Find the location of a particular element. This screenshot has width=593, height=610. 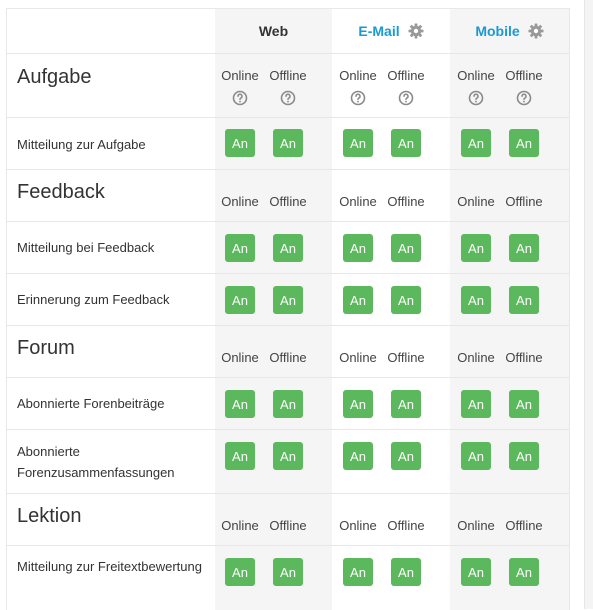

section-title: Forum is located at coordinates (46, 348).